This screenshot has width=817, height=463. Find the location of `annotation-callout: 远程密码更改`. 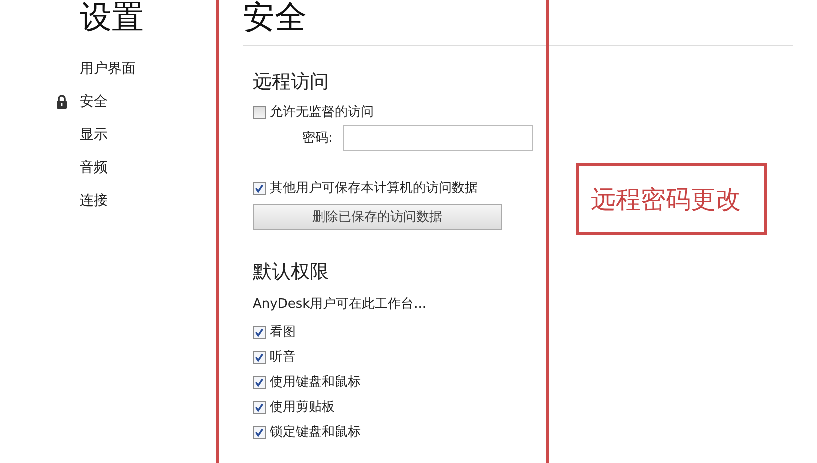

annotation-callout: 远程密码更改 is located at coordinates (671, 199).